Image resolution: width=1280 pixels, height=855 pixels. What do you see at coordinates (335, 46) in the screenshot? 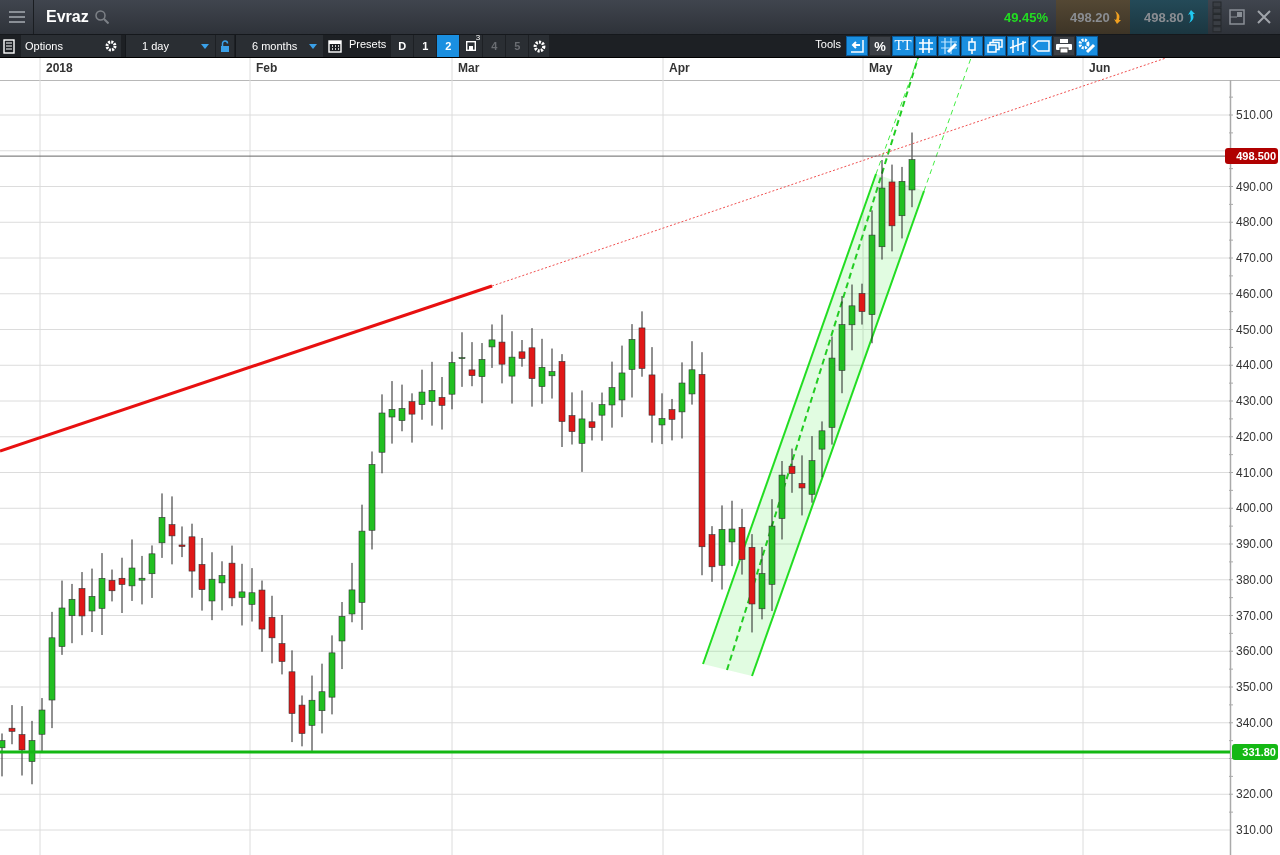
I see `calendar-icon` at bounding box center [335, 46].